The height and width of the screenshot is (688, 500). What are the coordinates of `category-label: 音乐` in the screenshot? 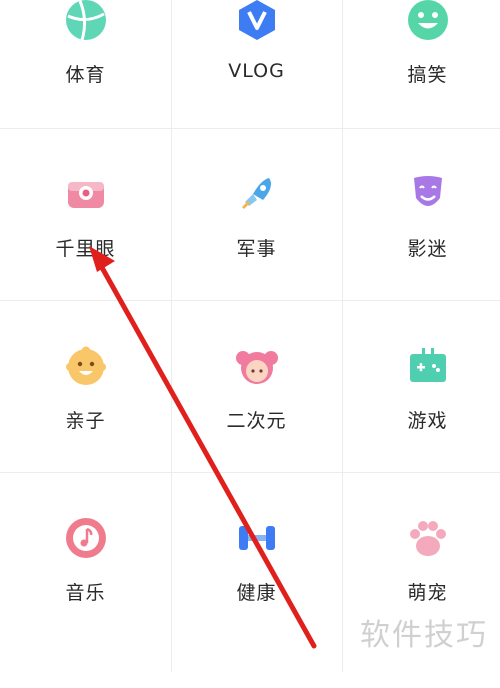 It's located at (85, 593).